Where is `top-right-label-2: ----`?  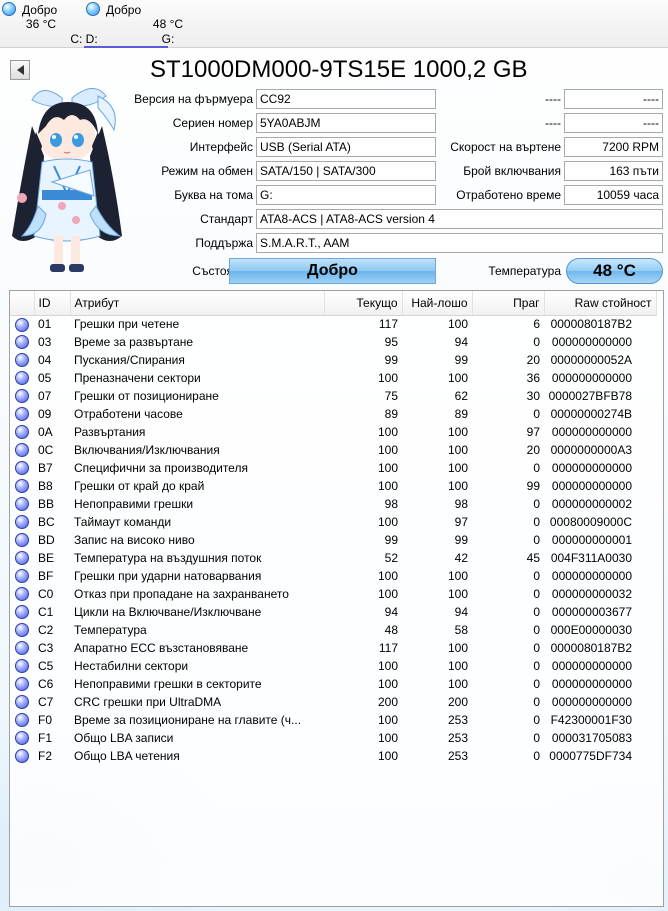
top-right-label-2: ---- is located at coordinates (553, 123).